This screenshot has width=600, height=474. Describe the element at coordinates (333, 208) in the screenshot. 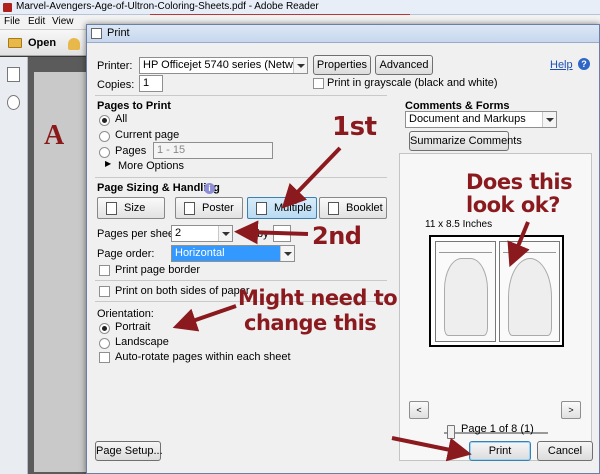

I see `booklet-icon` at that location.